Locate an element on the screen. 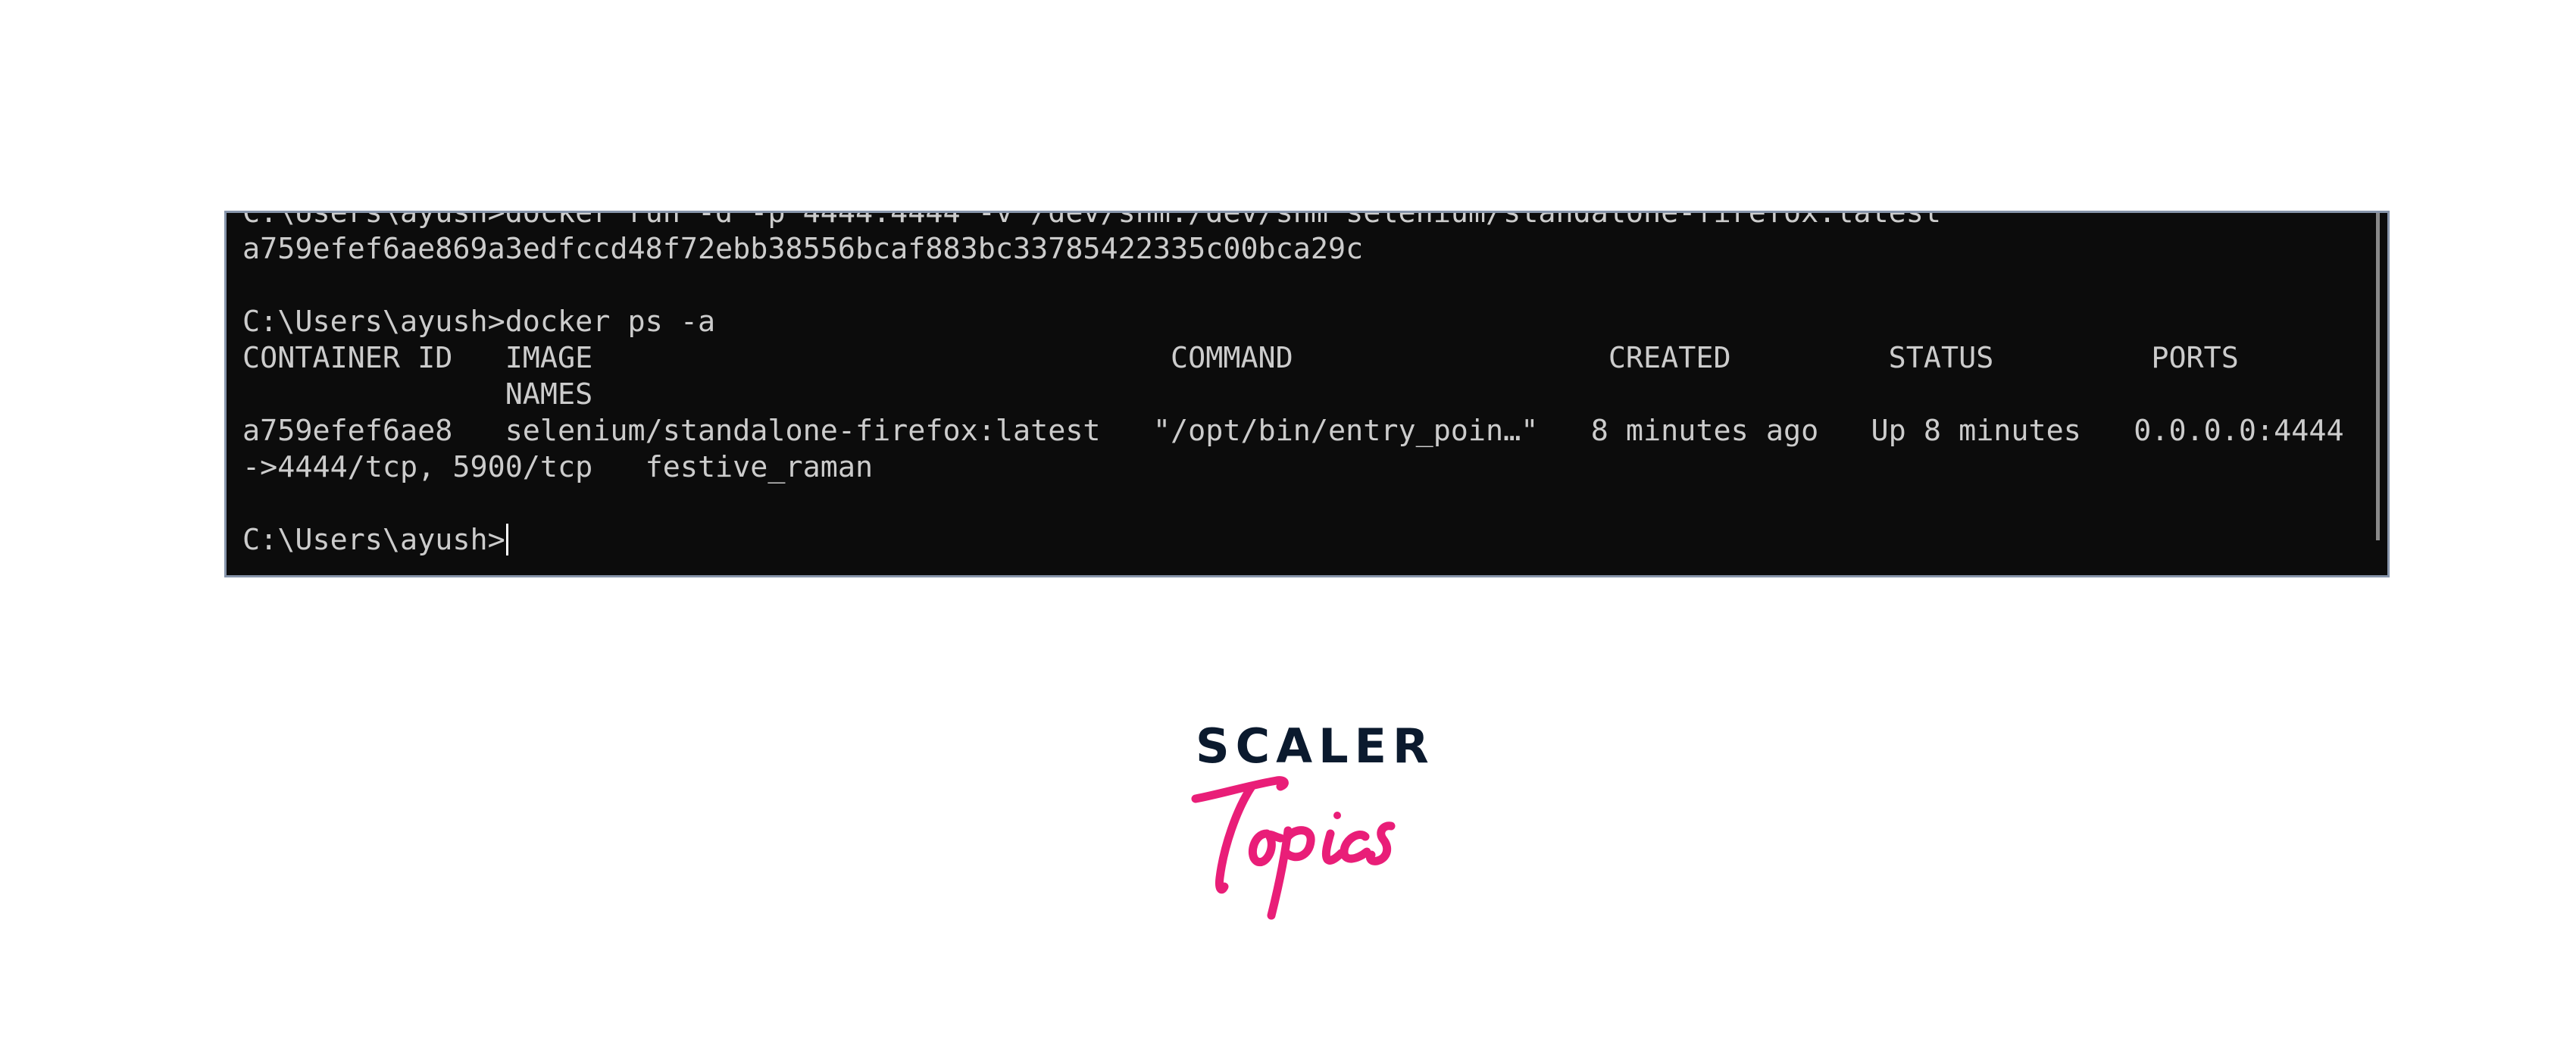  terminal-scrollbar is located at coordinates (2378, 376).